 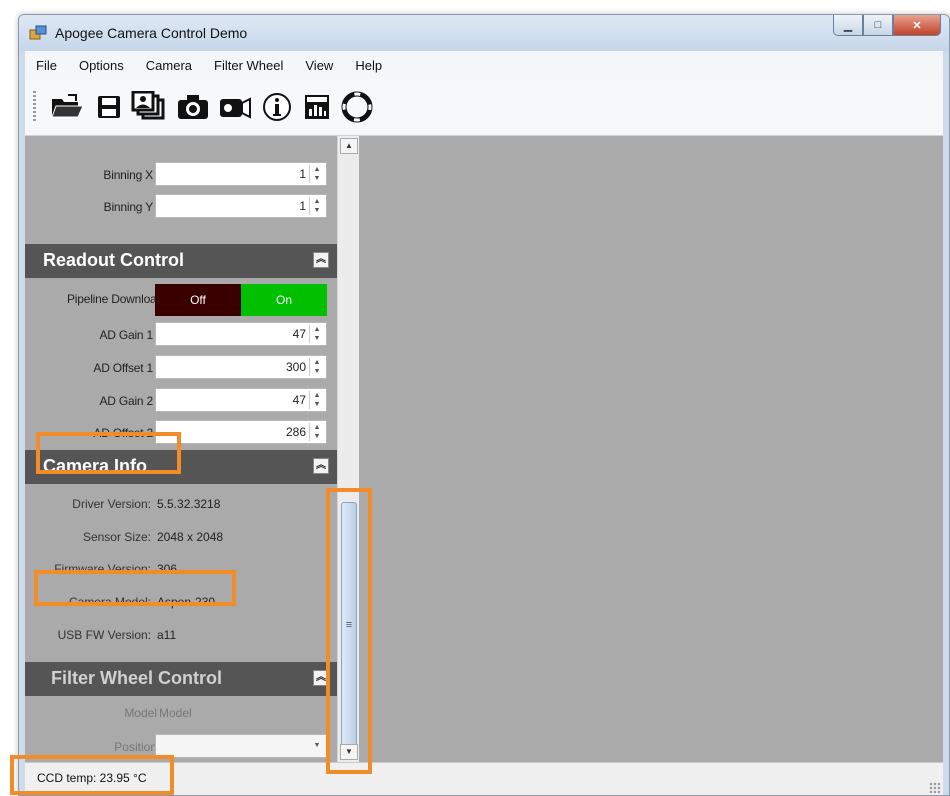 I want to click on save-icon, so click(x=109, y=107).